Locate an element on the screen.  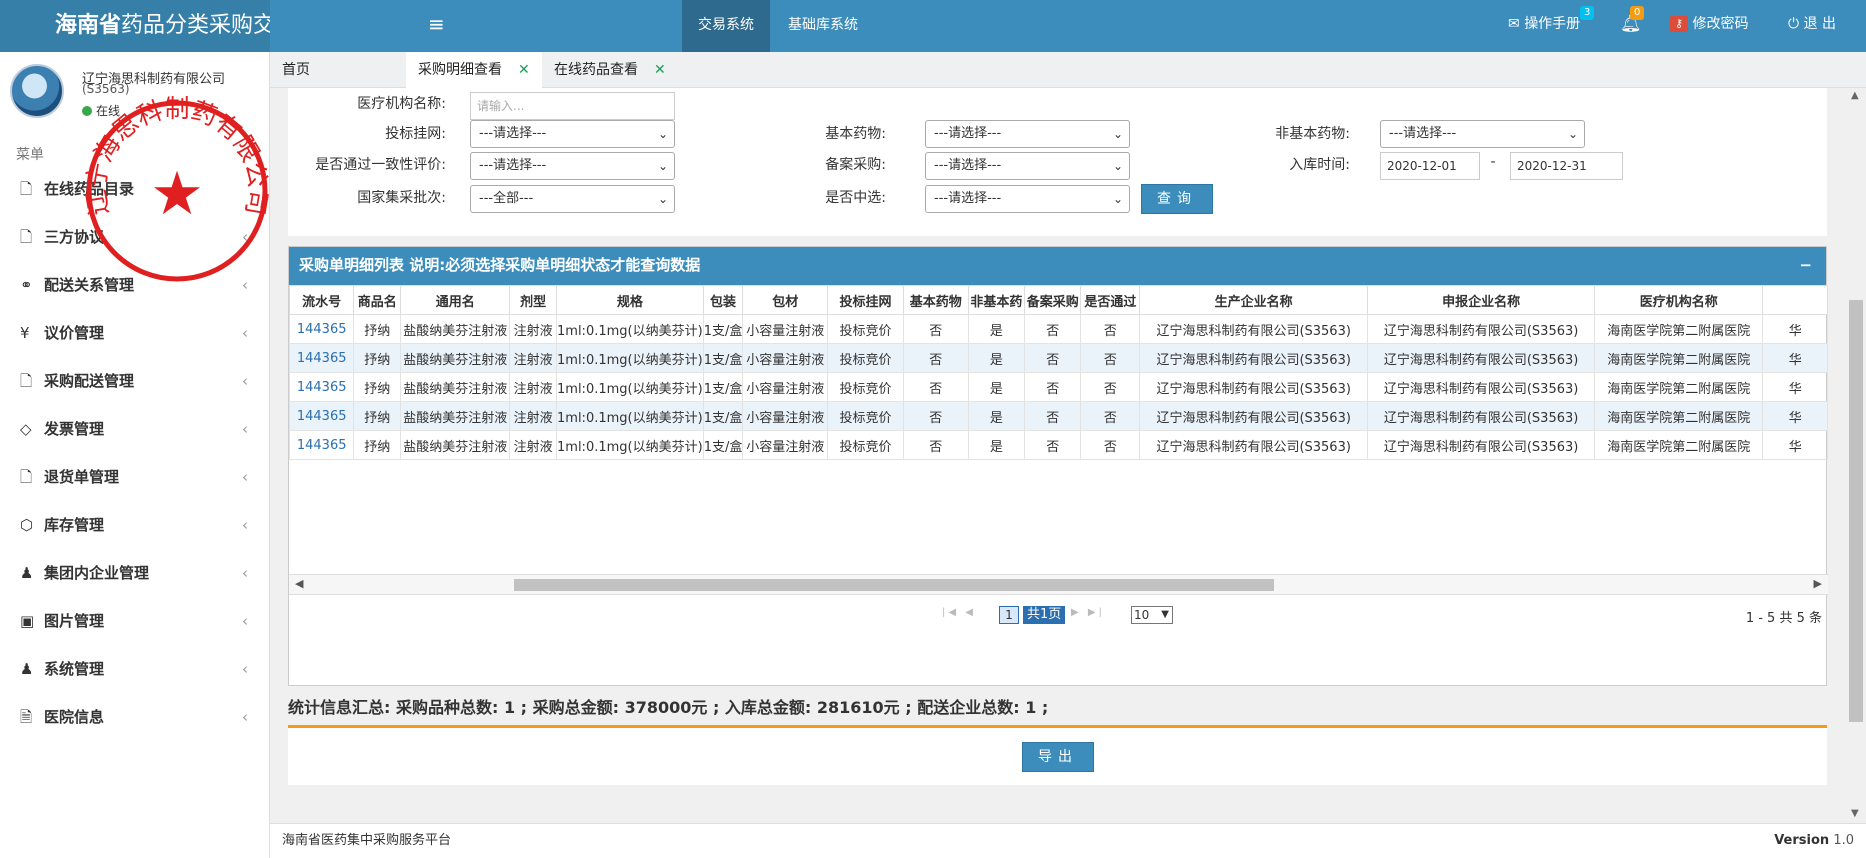
consistency-select: ---请选择--- ⌄ is located at coordinates (572, 166).